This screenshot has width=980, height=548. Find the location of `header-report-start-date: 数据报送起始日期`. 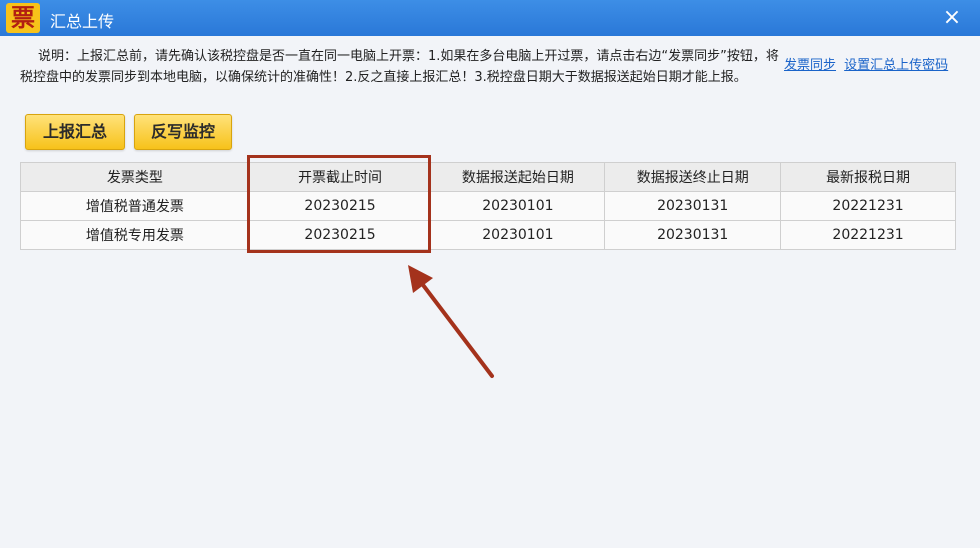

header-report-start-date: 数据报送起始日期 is located at coordinates (518, 177).